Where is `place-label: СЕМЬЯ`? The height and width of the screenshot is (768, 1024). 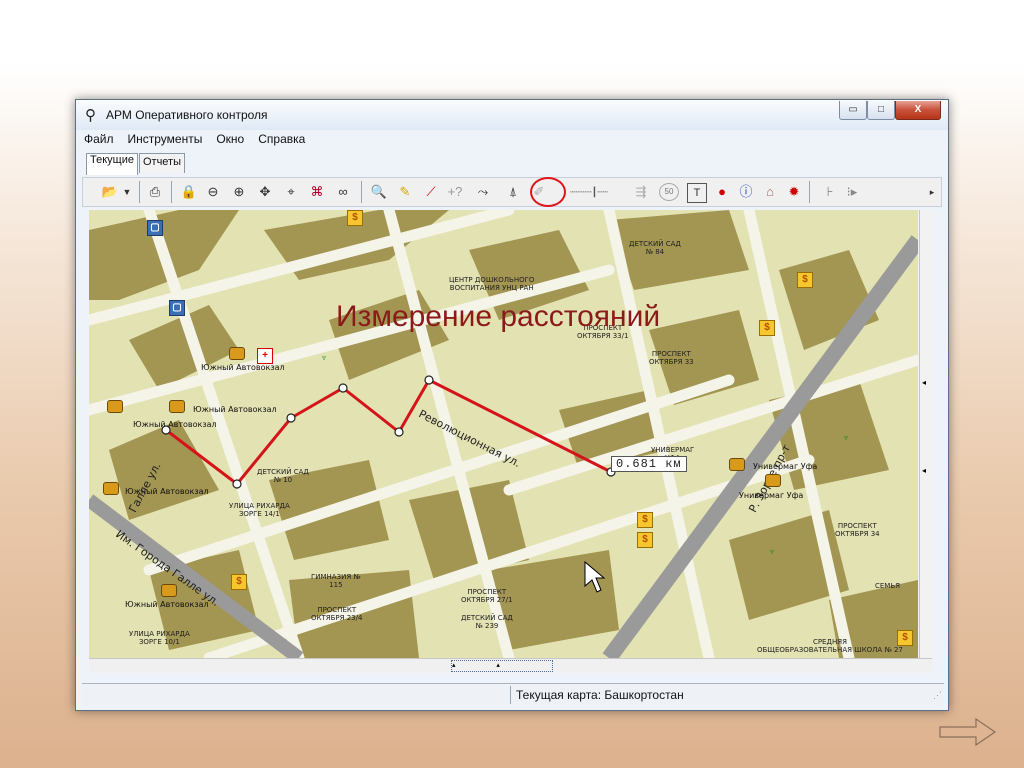
place-label: СЕМЬЯ is located at coordinates (888, 586).